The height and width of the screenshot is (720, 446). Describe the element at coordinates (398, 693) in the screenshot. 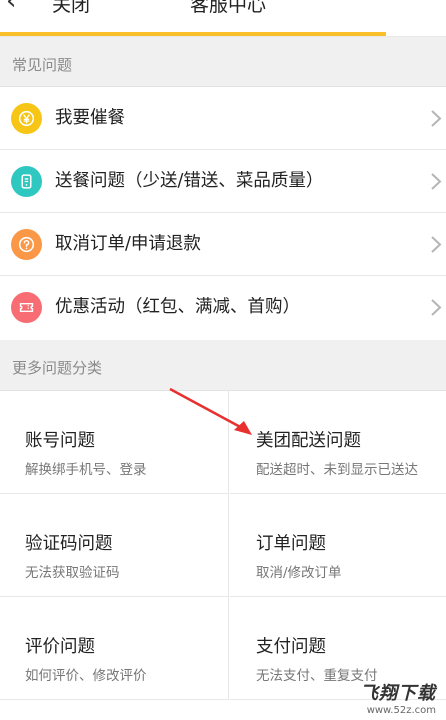

I see `watermark-brand: 飞翔下载` at that location.